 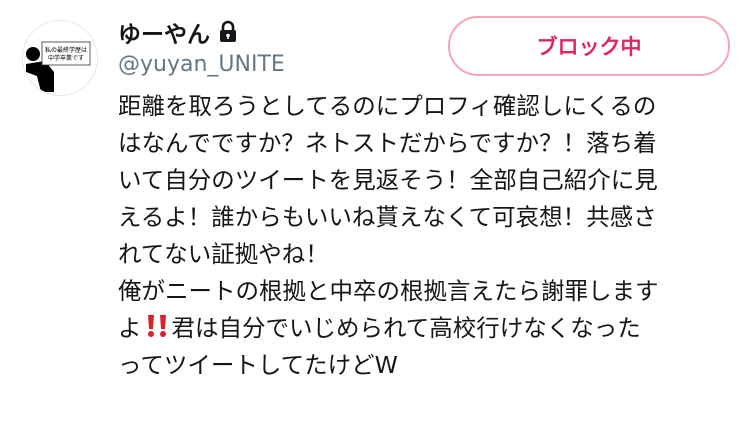 I want to click on tweet-text-before-emoji: よ, so click(x=130, y=328).